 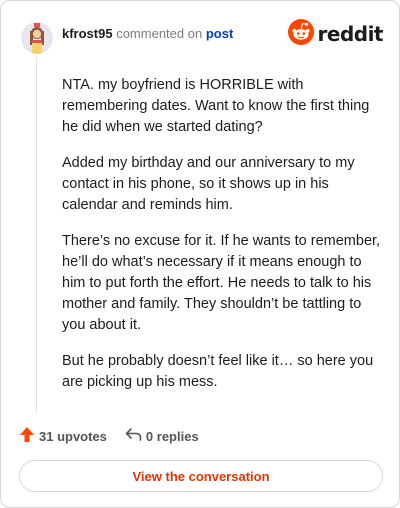 I want to click on comment-header: kfrost95 commented on post reddit, so click(x=202, y=34).